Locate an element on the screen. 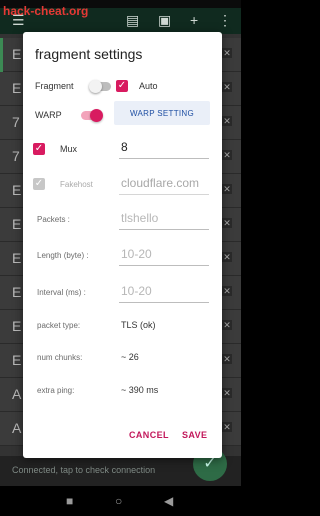 The image size is (320, 516). system-nav-bar: ■ ○ ◀ is located at coordinates (120, 501).